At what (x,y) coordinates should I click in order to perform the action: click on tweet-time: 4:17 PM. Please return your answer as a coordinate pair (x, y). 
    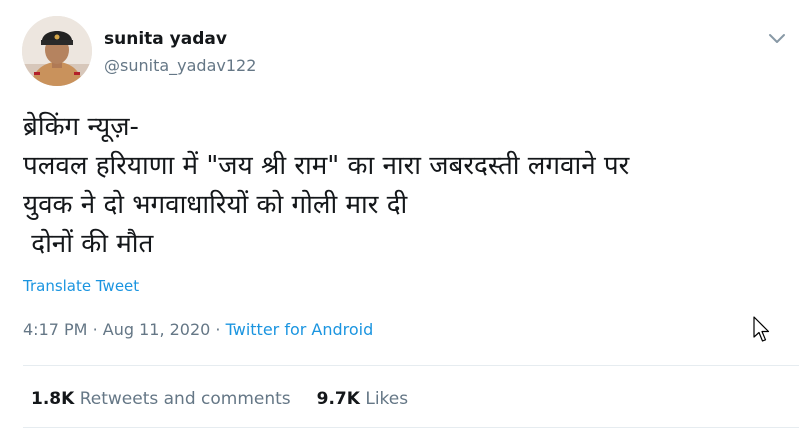
    Looking at the image, I should click on (55, 329).